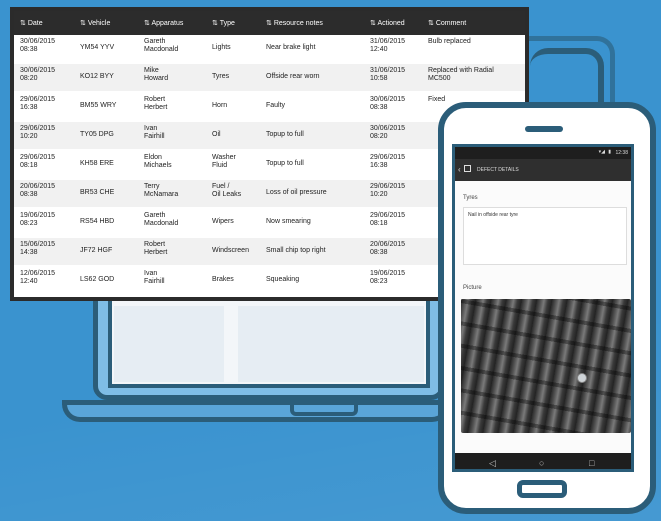  Describe the element at coordinates (449, 41) in the screenshot. I see `cell-comment: Bulb replaced` at that location.